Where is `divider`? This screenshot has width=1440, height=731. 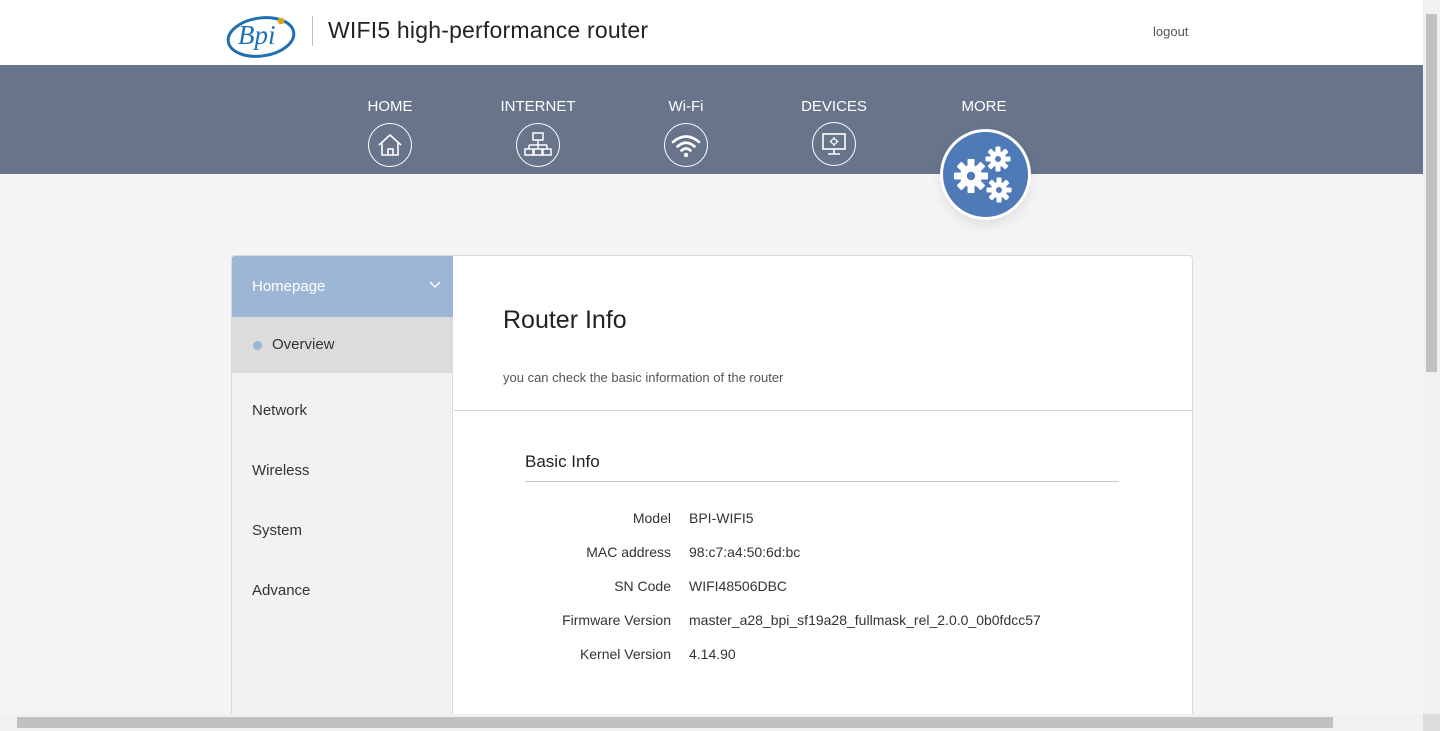 divider is located at coordinates (823, 410).